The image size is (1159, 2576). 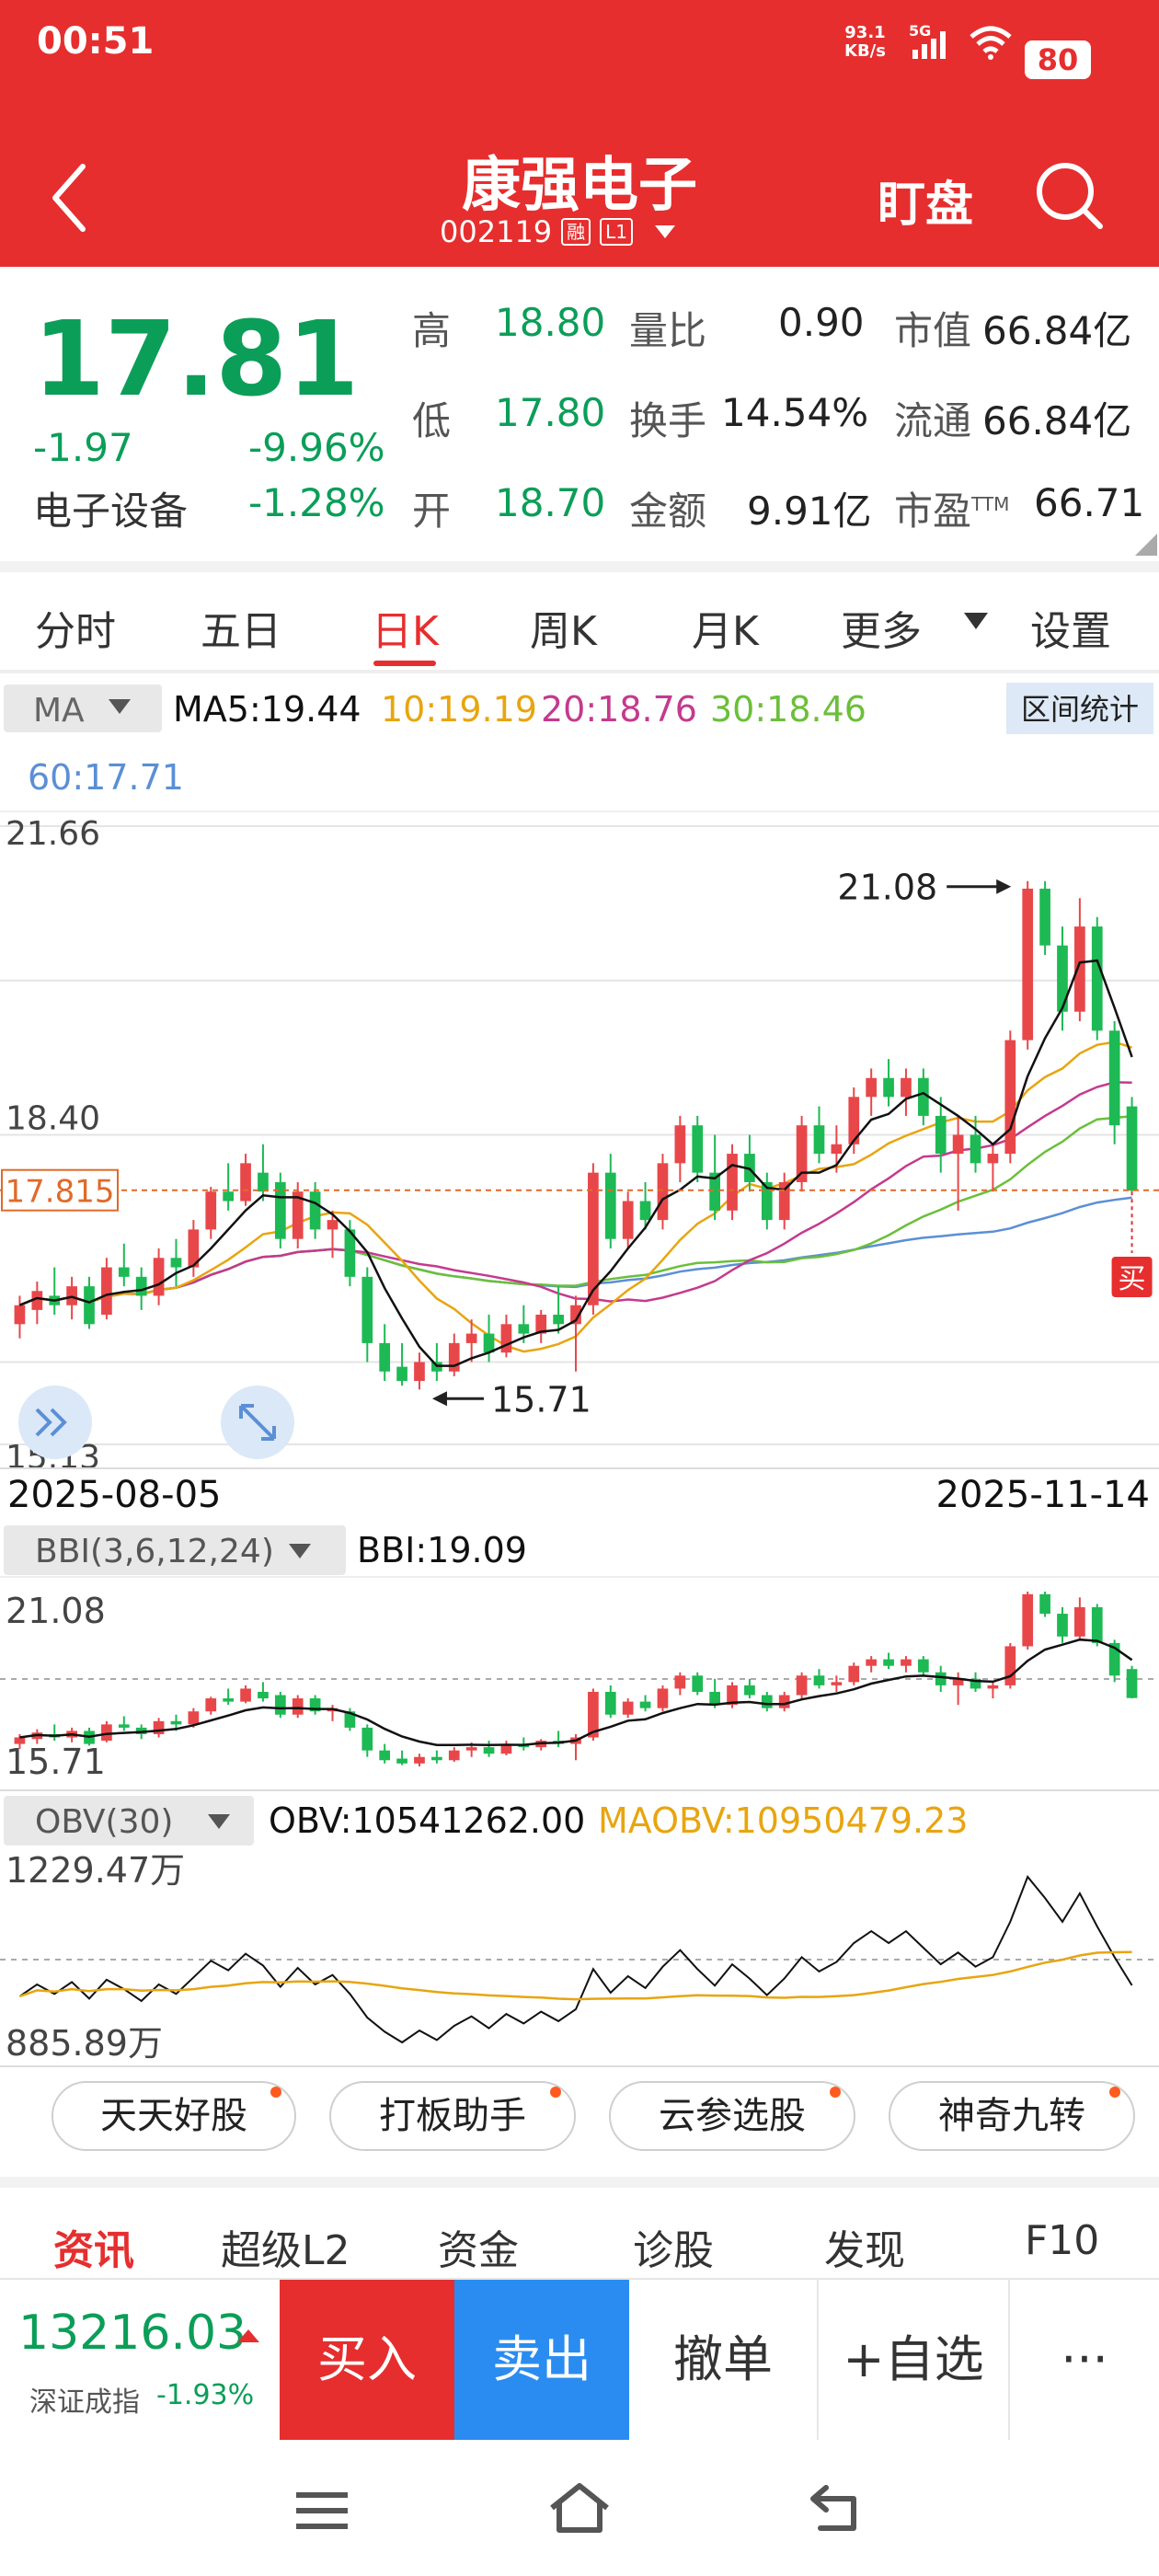 What do you see at coordinates (725, 627) in the screenshot?
I see `tab-monthly-k: 月K` at bounding box center [725, 627].